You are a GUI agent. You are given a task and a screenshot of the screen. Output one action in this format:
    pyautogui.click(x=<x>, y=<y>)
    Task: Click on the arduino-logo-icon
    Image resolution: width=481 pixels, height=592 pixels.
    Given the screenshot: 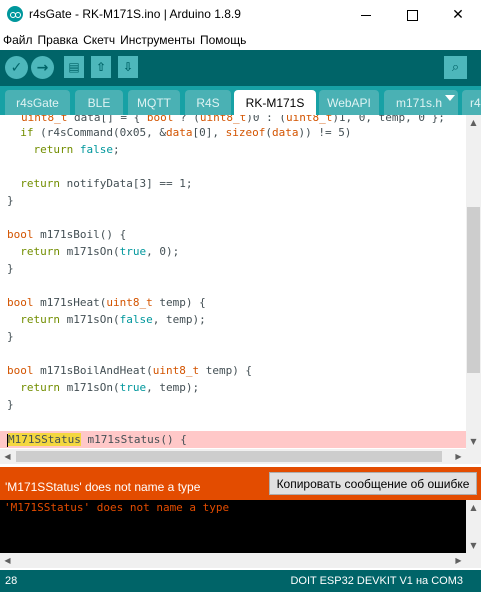 What is the action you would take?
    pyautogui.click(x=15, y=14)
    